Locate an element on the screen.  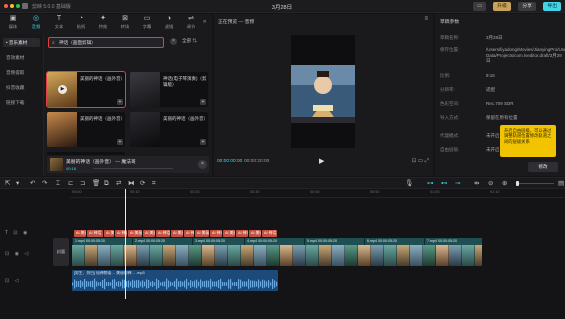
mirror-icon: ⧓ is located at coordinates (131, 184).